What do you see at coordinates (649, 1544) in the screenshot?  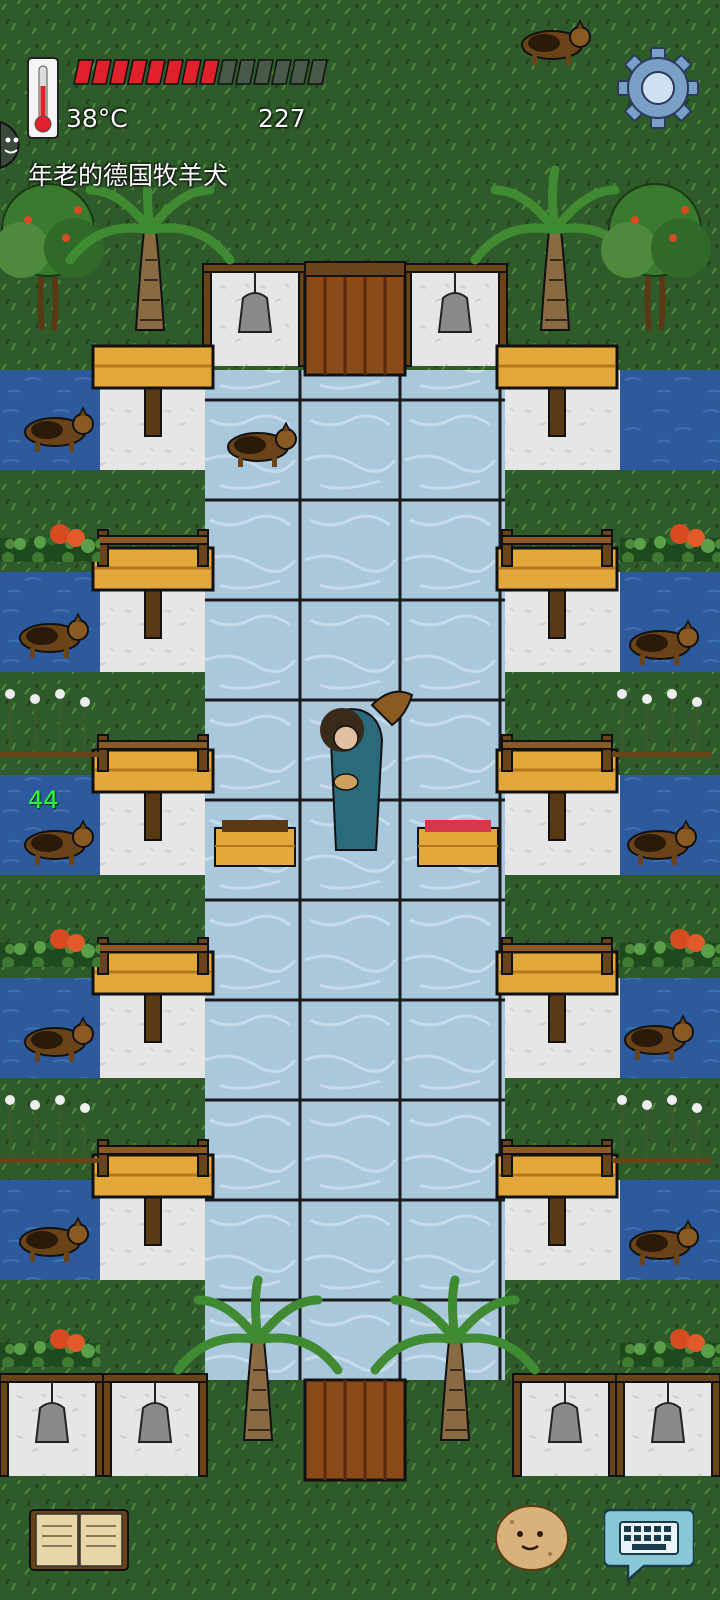 I see `keyboard-icon` at bounding box center [649, 1544].